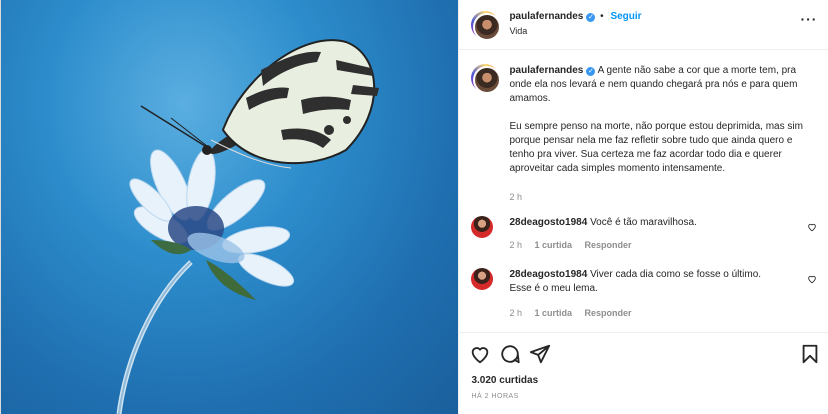 The height and width of the screenshot is (414, 828). What do you see at coordinates (810, 354) in the screenshot?
I see `save-bookmark-icon` at bounding box center [810, 354].